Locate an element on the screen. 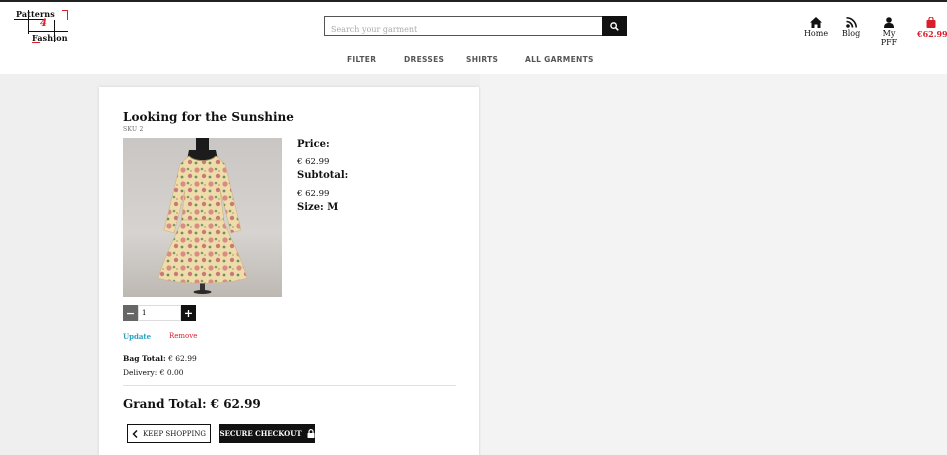  product-image is located at coordinates (202, 217).